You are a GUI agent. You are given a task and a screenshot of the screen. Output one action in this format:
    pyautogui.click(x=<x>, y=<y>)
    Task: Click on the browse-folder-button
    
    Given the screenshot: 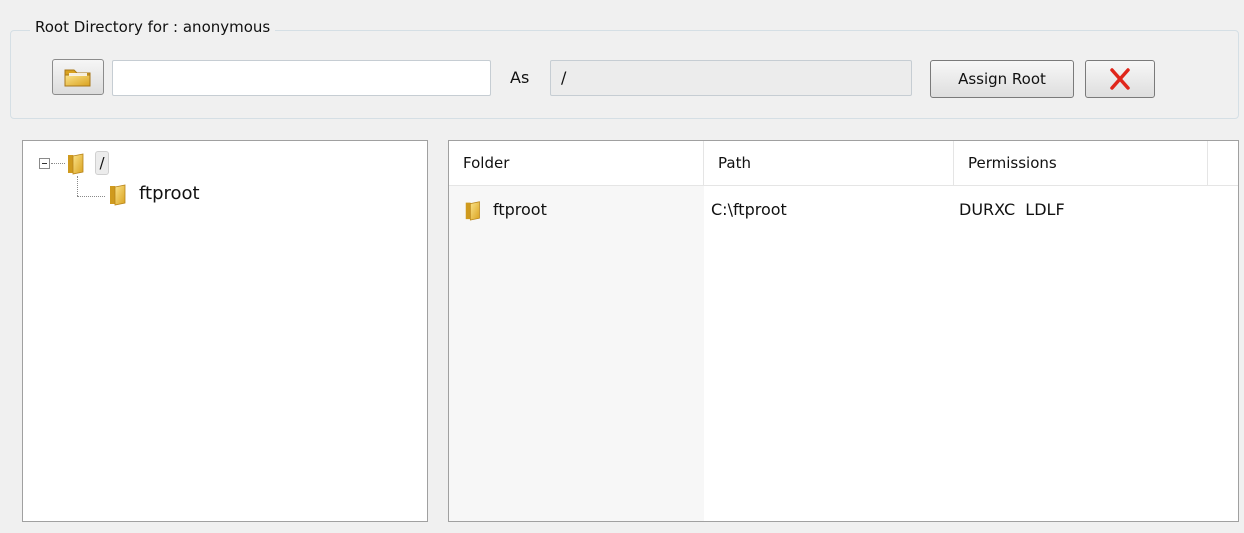 What is the action you would take?
    pyautogui.click(x=78, y=77)
    